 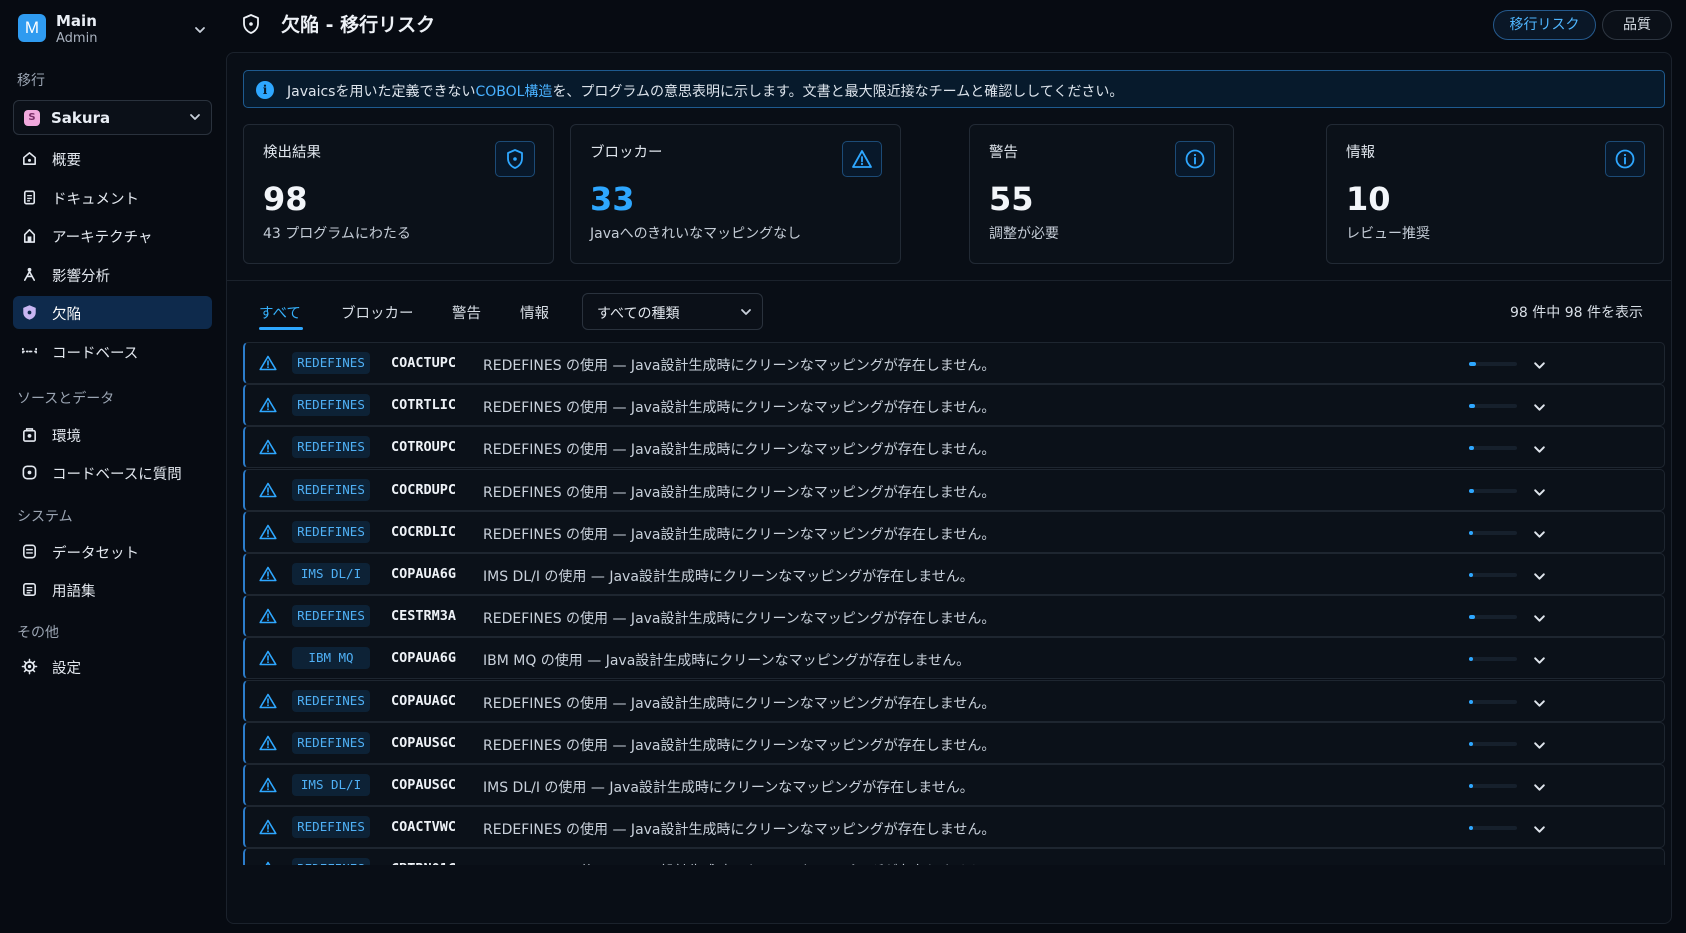 What do you see at coordinates (29, 351) in the screenshot?
I see `code-icon` at bounding box center [29, 351].